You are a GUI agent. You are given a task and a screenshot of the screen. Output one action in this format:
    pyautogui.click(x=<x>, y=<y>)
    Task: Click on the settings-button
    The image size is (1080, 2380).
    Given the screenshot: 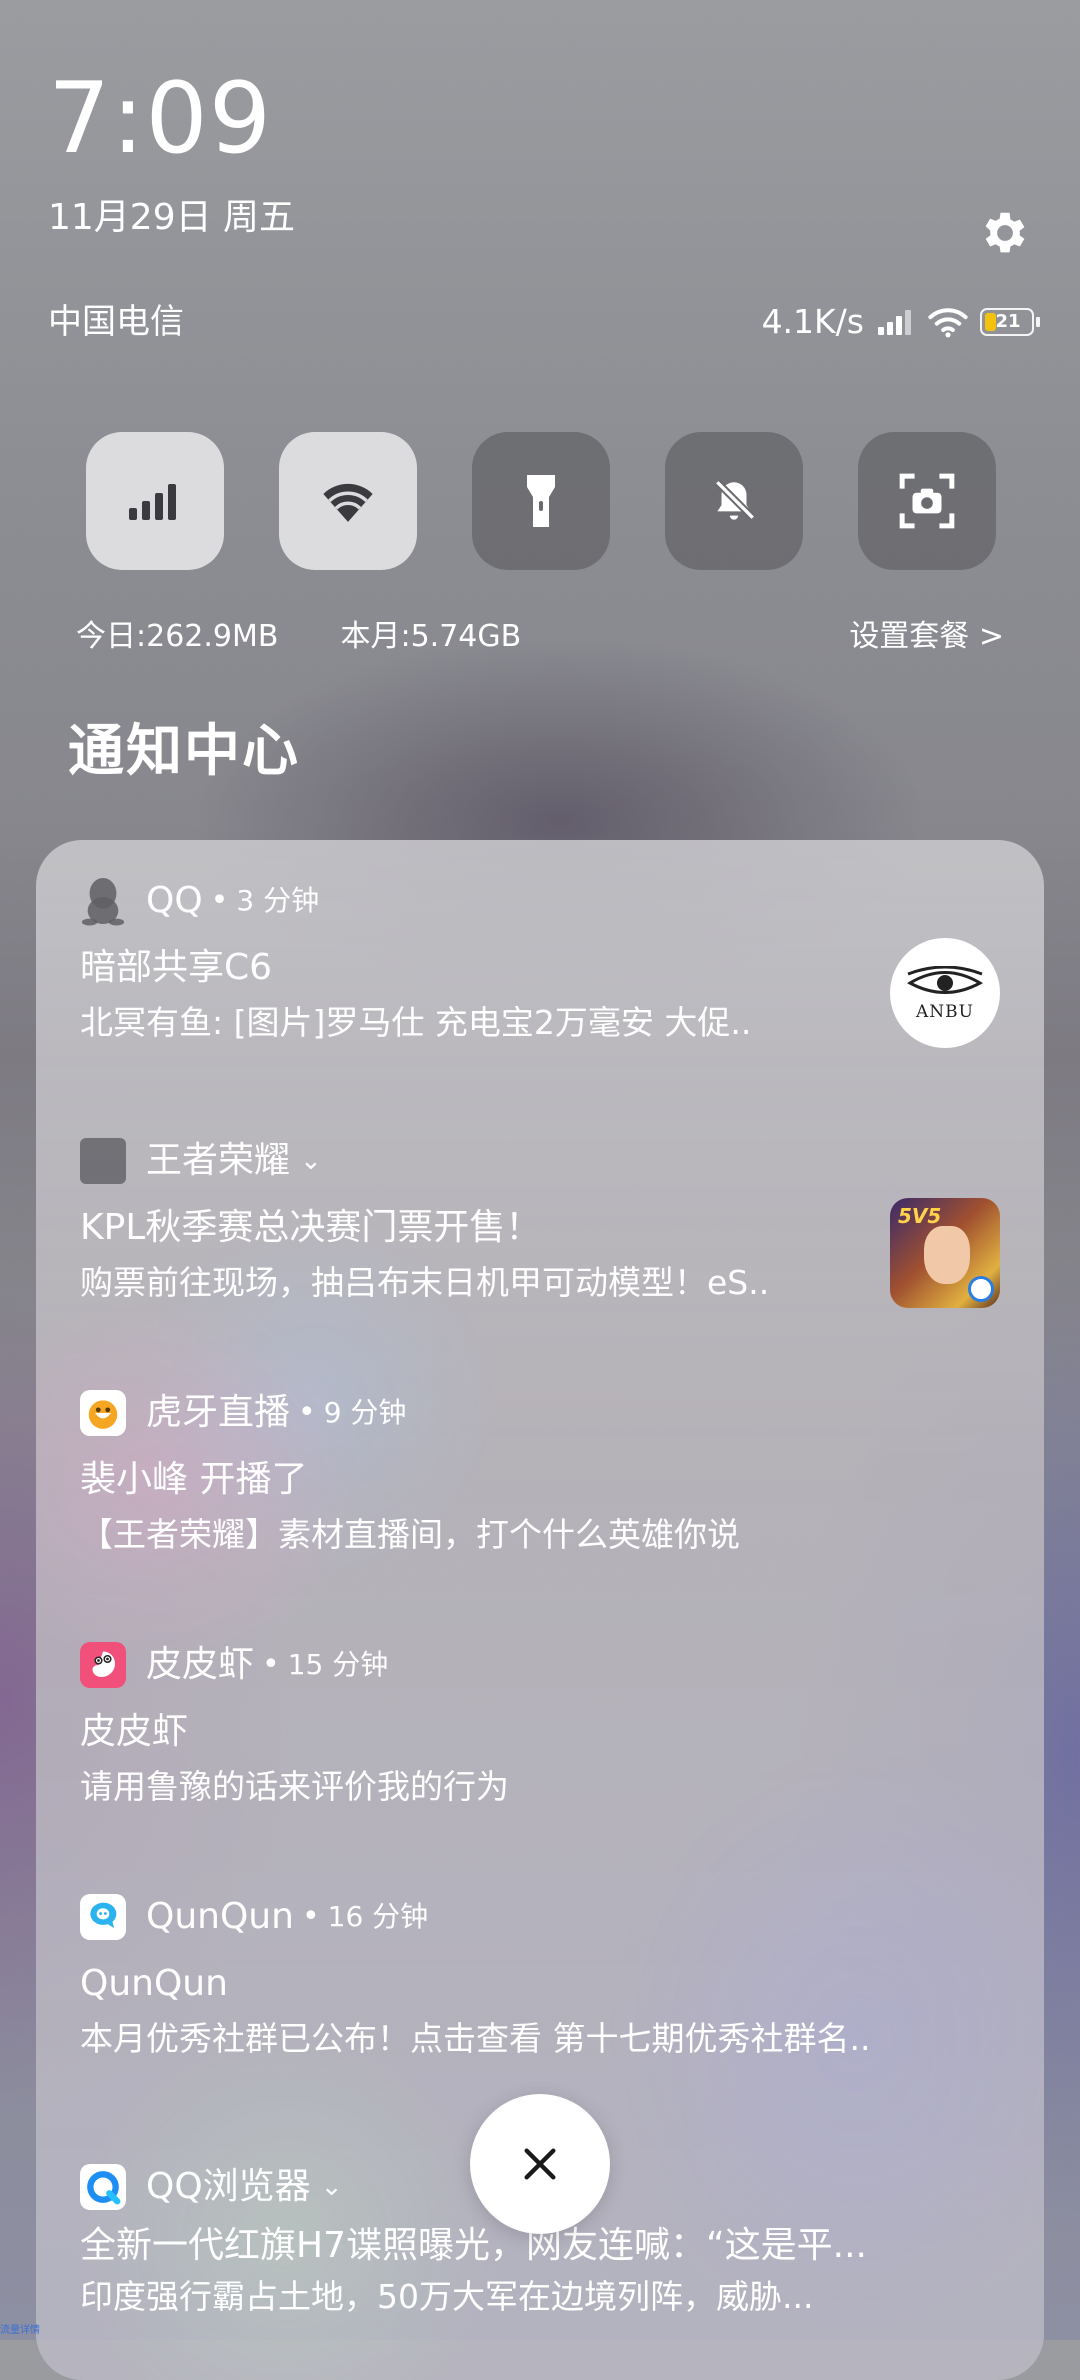 What is the action you would take?
    pyautogui.click(x=1003, y=233)
    